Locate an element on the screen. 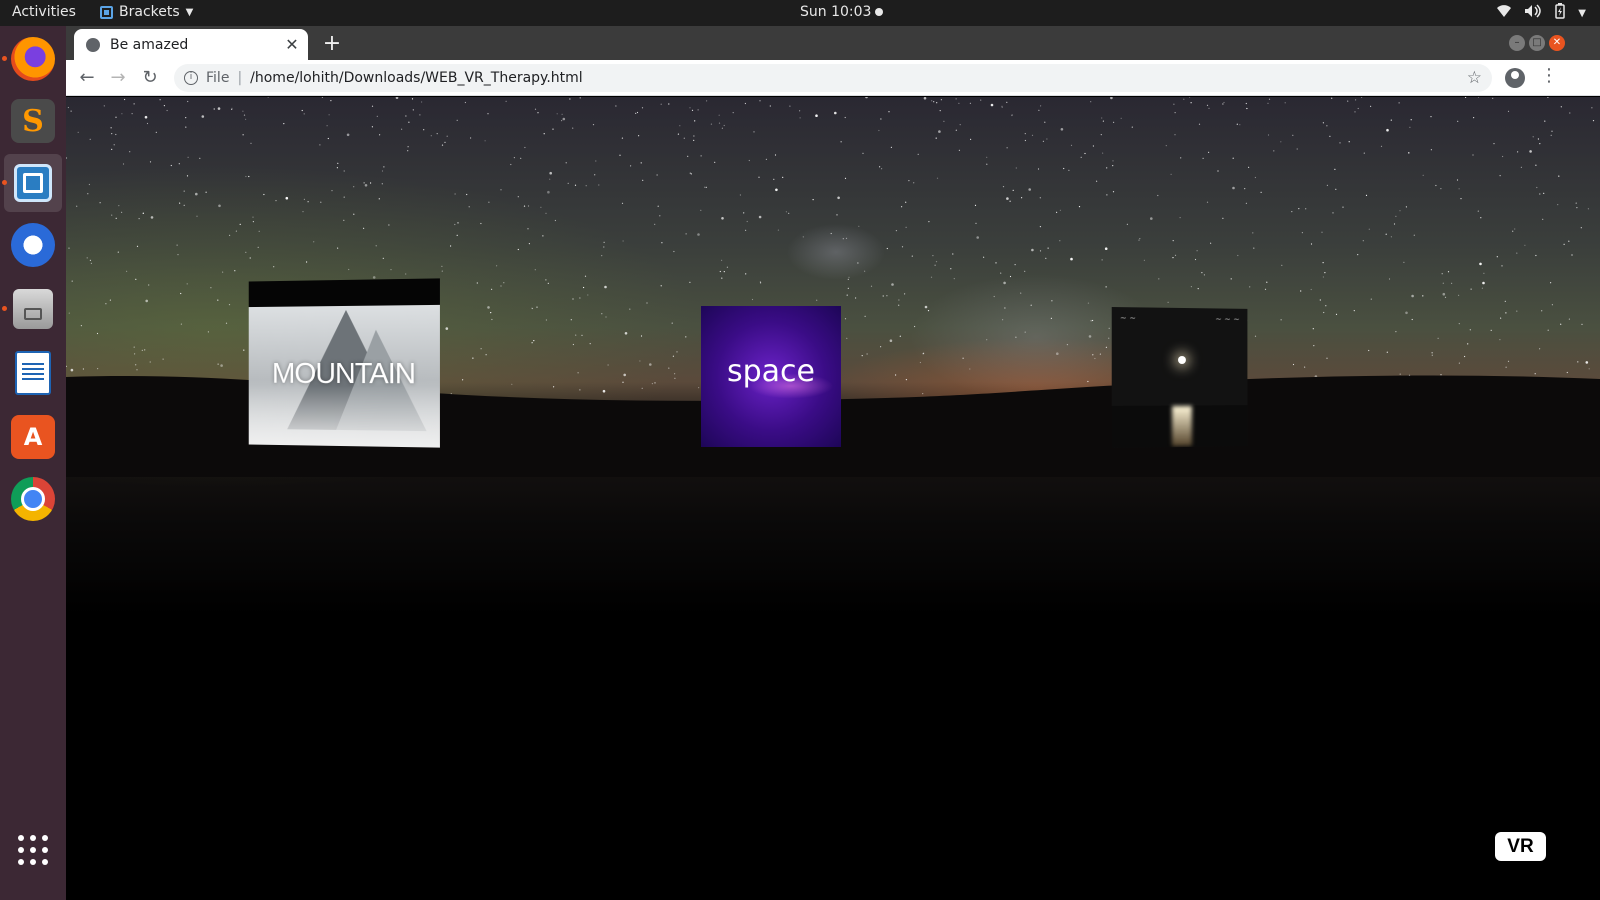  space-panel: space is located at coordinates (771, 376).